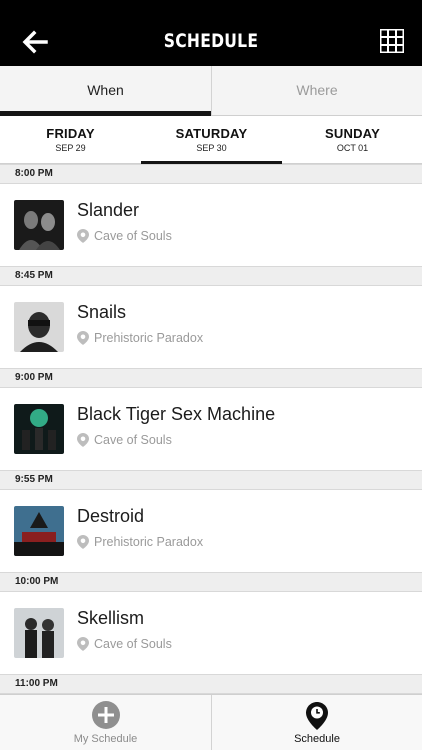 Image resolution: width=422 pixels, height=750 pixels. I want to click on time-header: 9:55 PM, so click(211, 480).